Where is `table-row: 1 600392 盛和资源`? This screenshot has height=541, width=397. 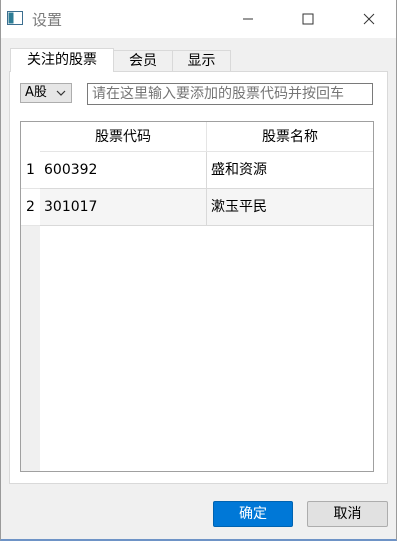
table-row: 1 600392 盛和资源 is located at coordinates (197, 170).